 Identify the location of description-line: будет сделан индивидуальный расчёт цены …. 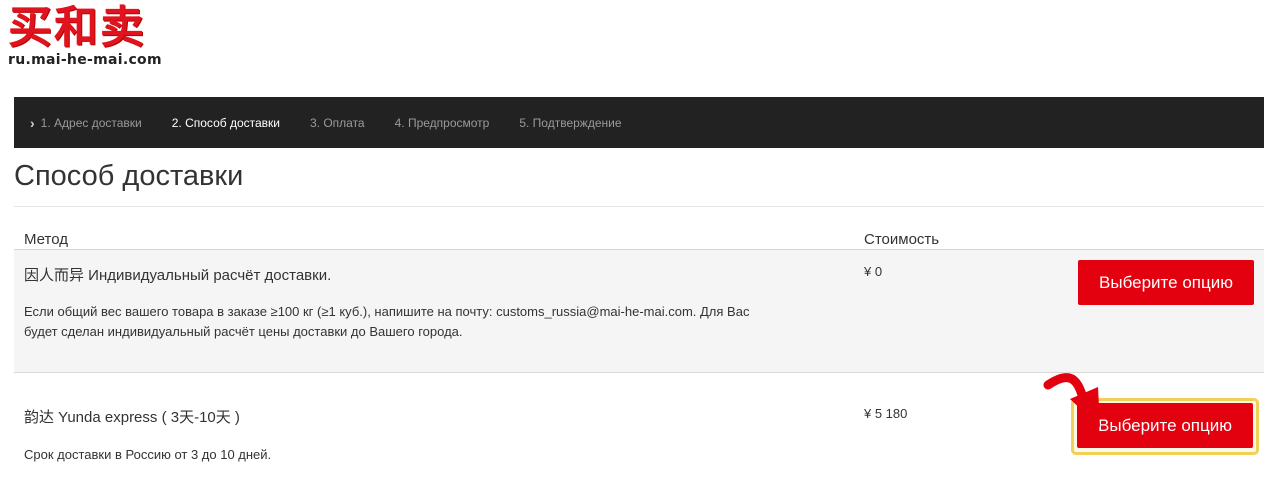
(243, 331).